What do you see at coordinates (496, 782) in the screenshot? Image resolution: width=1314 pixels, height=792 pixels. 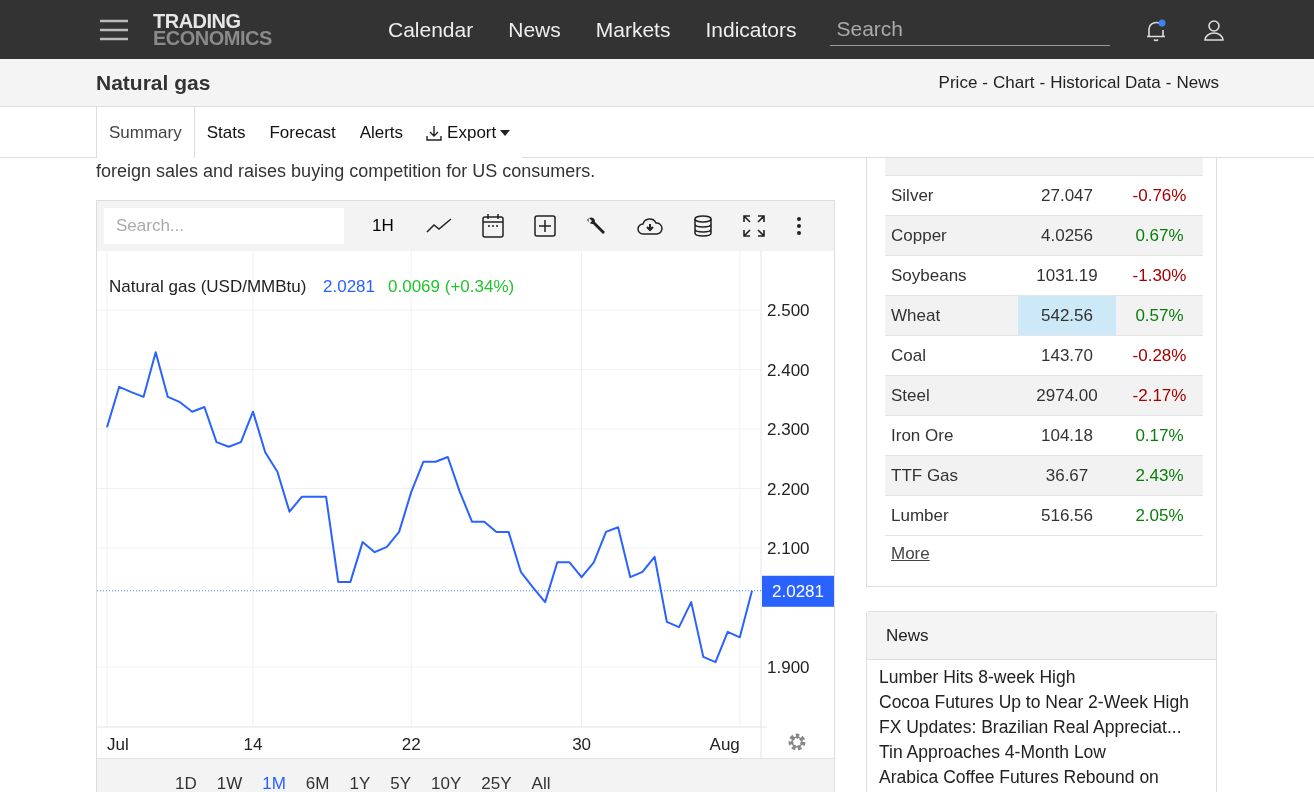 I see `range-button: 25Y` at bounding box center [496, 782].